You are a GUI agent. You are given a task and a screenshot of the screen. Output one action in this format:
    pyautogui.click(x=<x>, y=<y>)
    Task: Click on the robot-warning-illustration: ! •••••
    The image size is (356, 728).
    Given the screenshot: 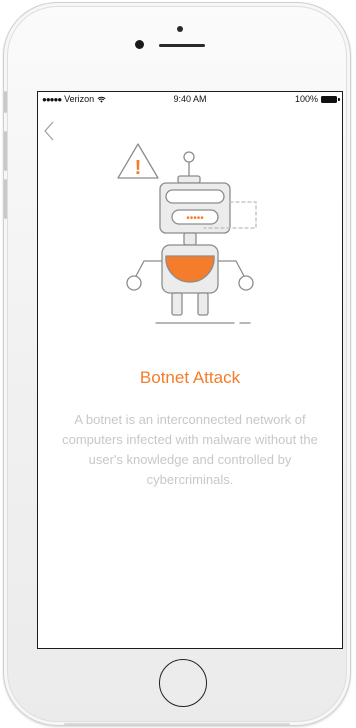 What is the action you would take?
    pyautogui.click(x=187, y=233)
    